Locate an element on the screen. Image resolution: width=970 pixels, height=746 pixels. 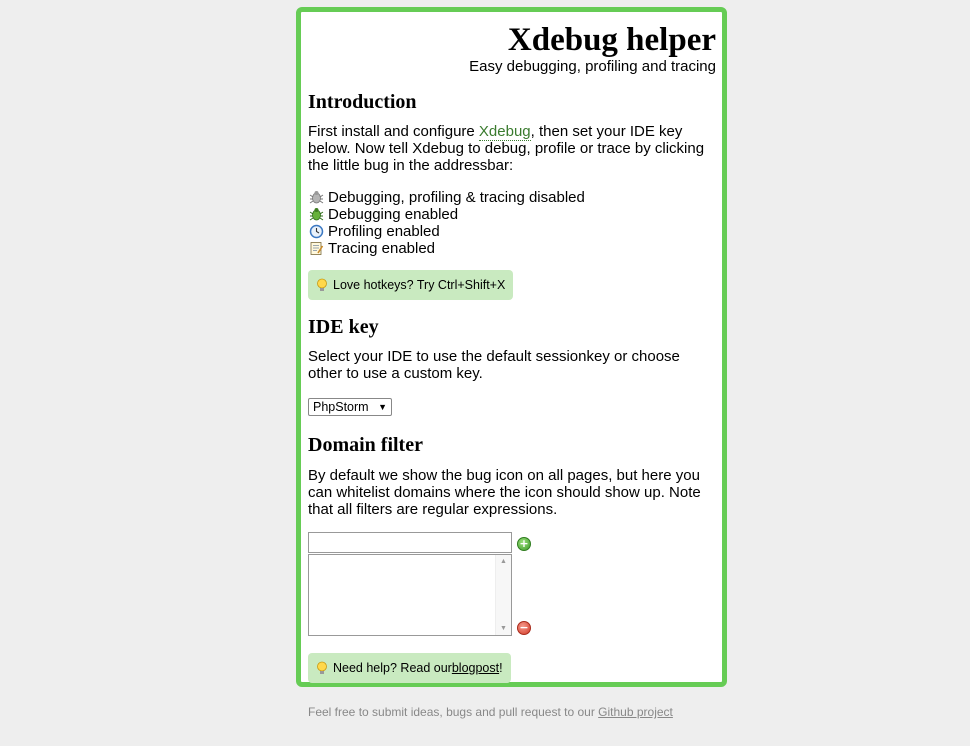
add-filter-button: + is located at coordinates (524, 544).